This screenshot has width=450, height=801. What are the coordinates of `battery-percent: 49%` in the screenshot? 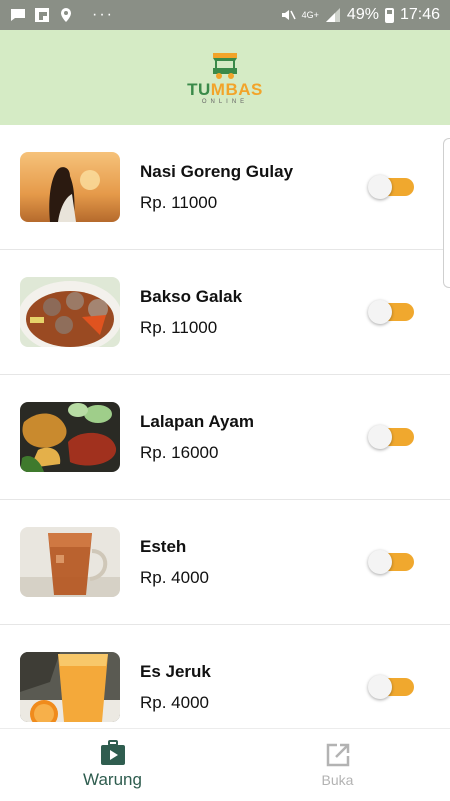 It's located at (362, 14).